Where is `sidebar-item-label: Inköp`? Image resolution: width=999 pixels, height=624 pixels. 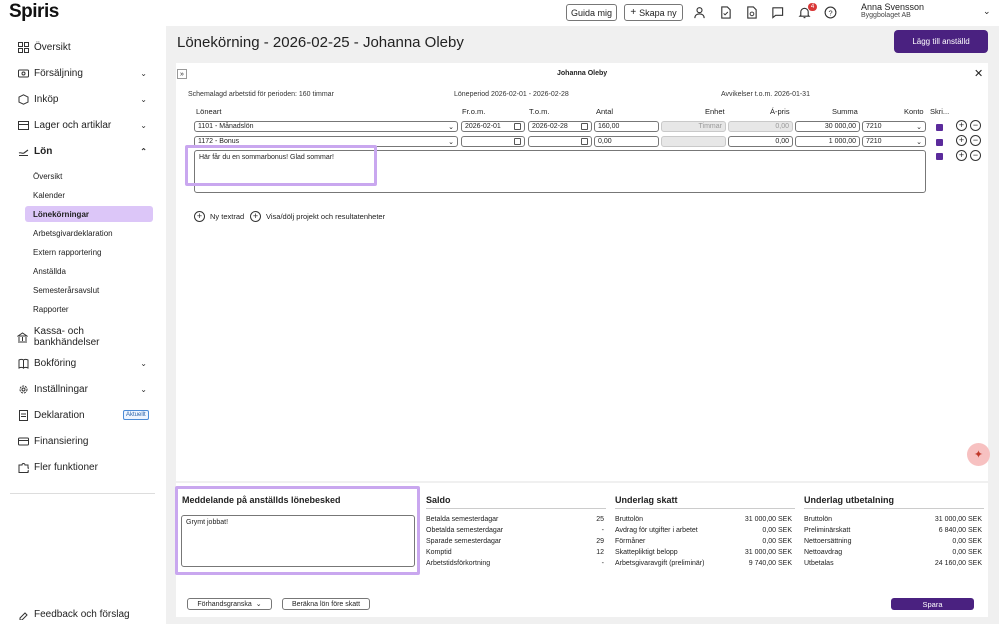 sidebar-item-label: Inköp is located at coordinates (46, 99).